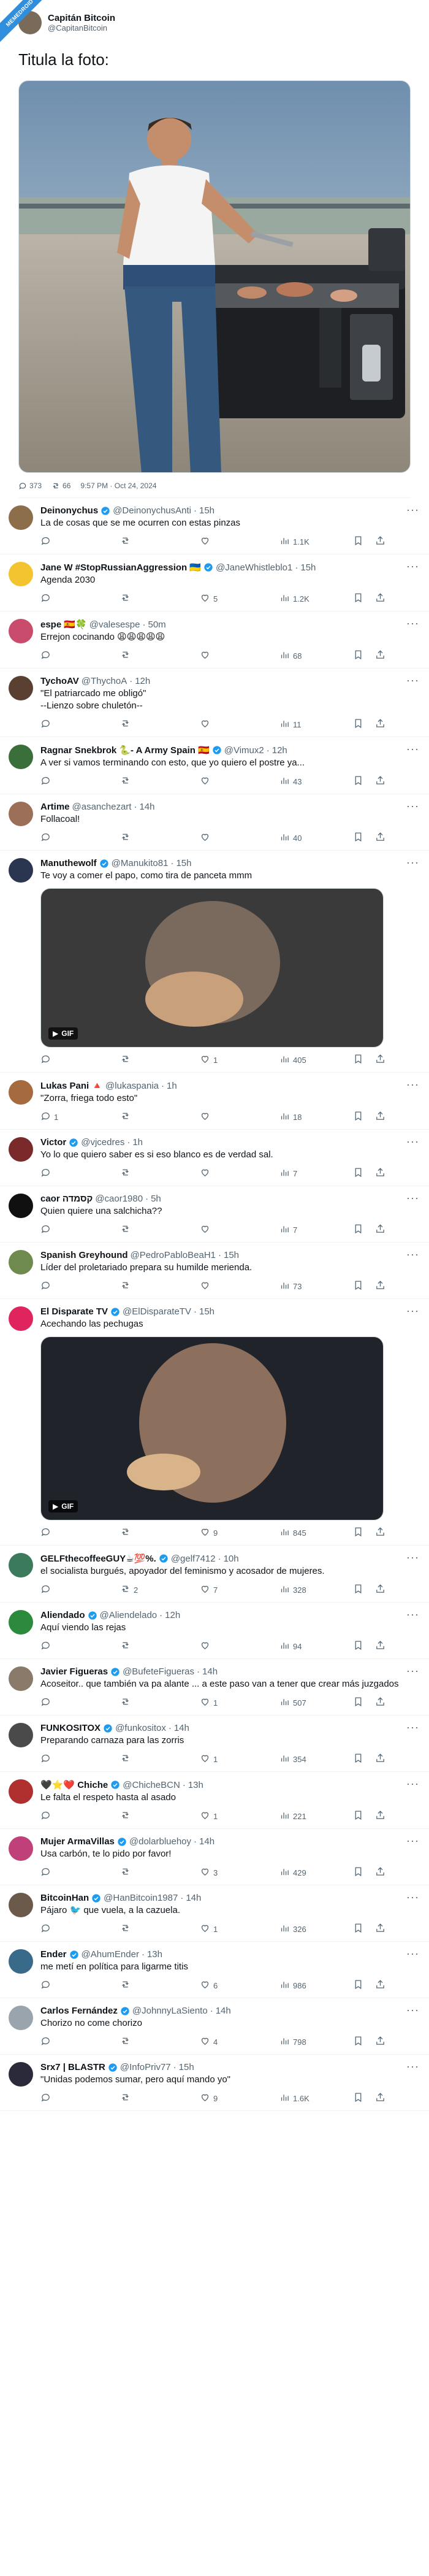 The width and height of the screenshot is (429, 2576). I want to click on reply-time: 10h, so click(232, 1559).